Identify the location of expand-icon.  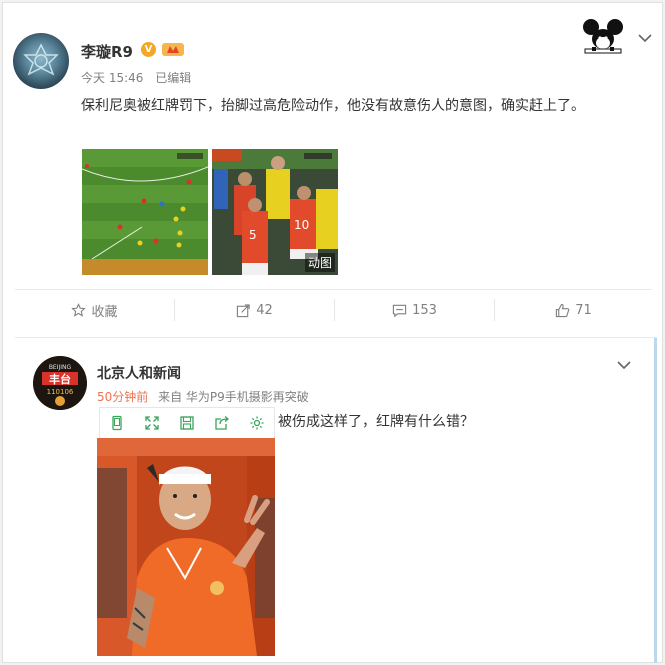
(152, 423).